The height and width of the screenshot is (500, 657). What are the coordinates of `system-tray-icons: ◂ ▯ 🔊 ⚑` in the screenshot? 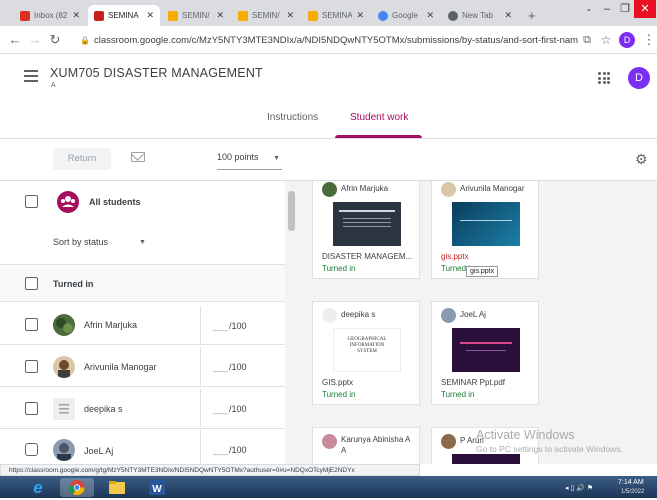 It's located at (579, 488).